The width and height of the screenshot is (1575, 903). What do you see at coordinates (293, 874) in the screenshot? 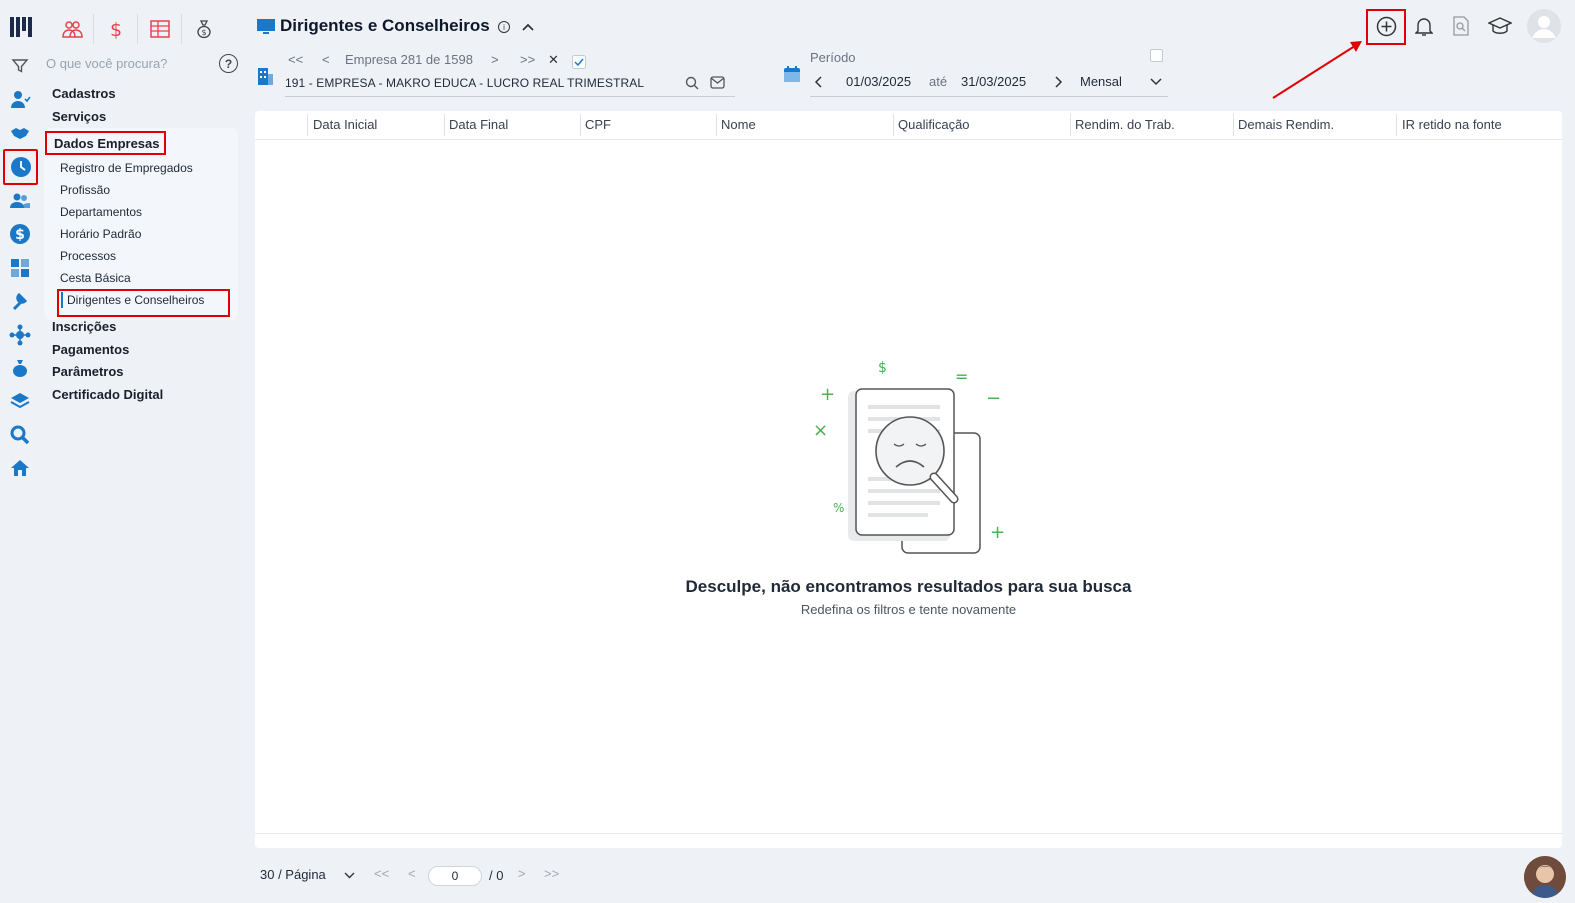
I see `per-page-select: 30 / Página` at bounding box center [293, 874].